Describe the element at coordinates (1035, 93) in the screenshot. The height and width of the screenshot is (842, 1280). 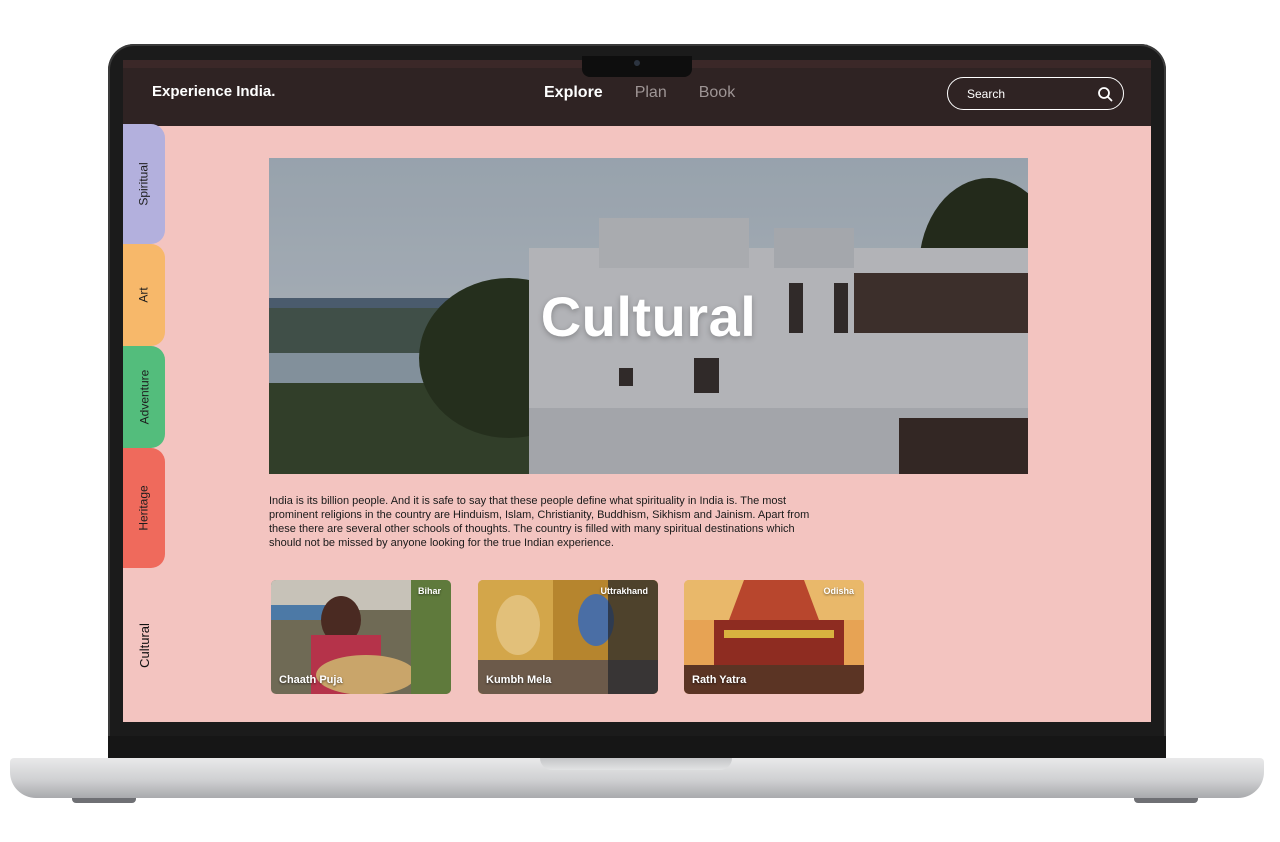
I see `search-box: Search` at that location.